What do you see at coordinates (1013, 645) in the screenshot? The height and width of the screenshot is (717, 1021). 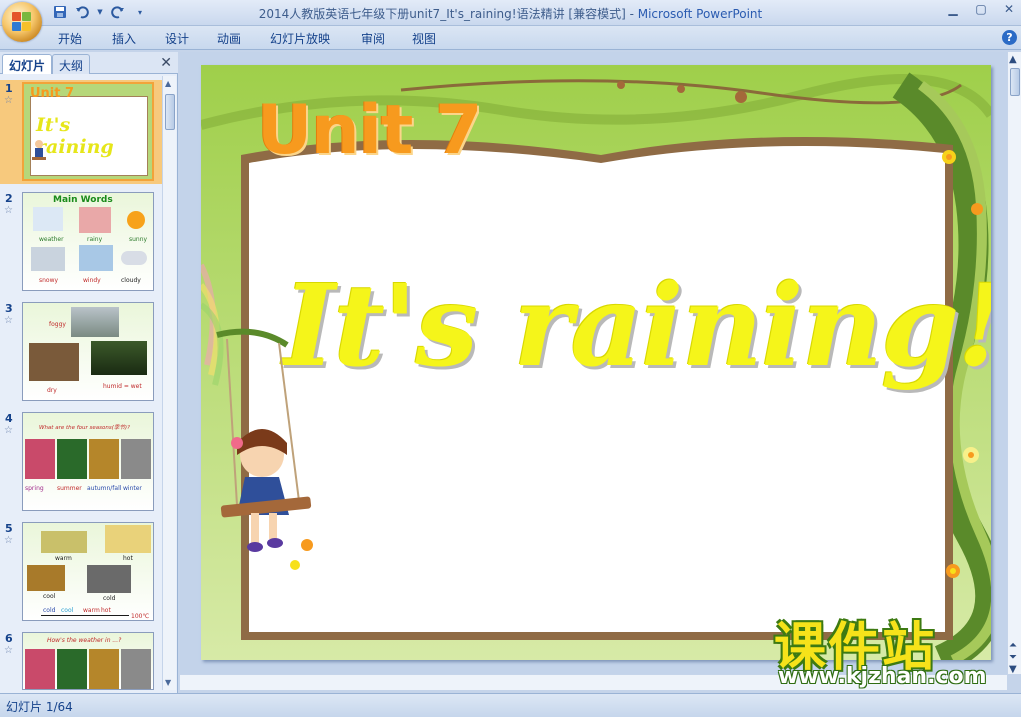 I see `previous-slide-icon: ⏶` at bounding box center [1013, 645].